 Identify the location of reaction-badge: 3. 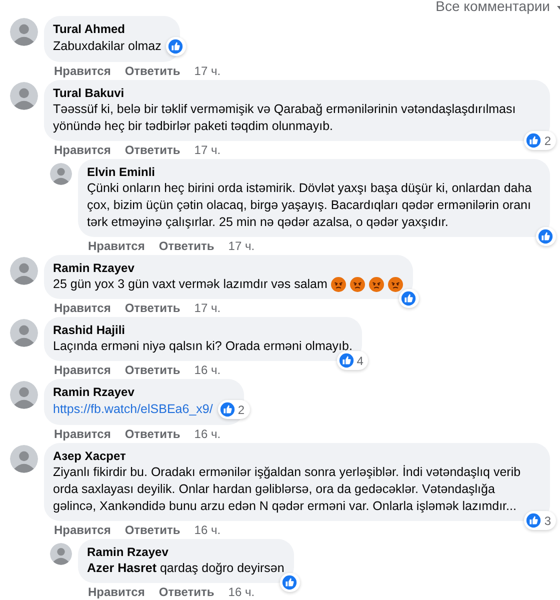
(540, 520).